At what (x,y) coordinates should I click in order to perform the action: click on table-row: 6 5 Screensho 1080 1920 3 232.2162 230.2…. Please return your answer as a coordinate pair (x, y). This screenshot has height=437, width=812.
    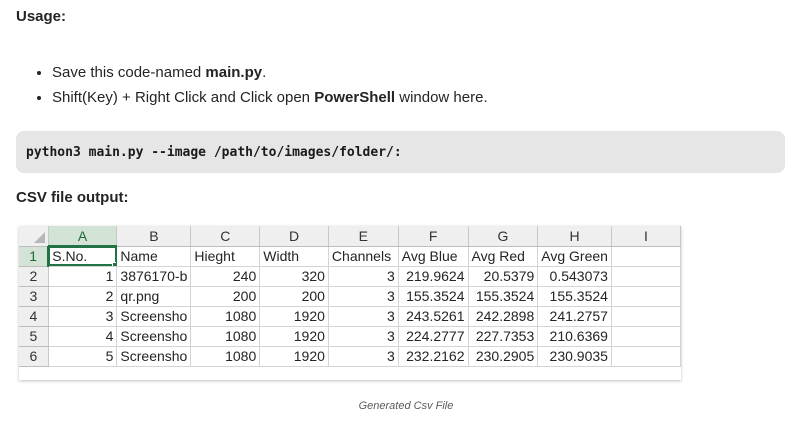
    Looking at the image, I should click on (350, 356).